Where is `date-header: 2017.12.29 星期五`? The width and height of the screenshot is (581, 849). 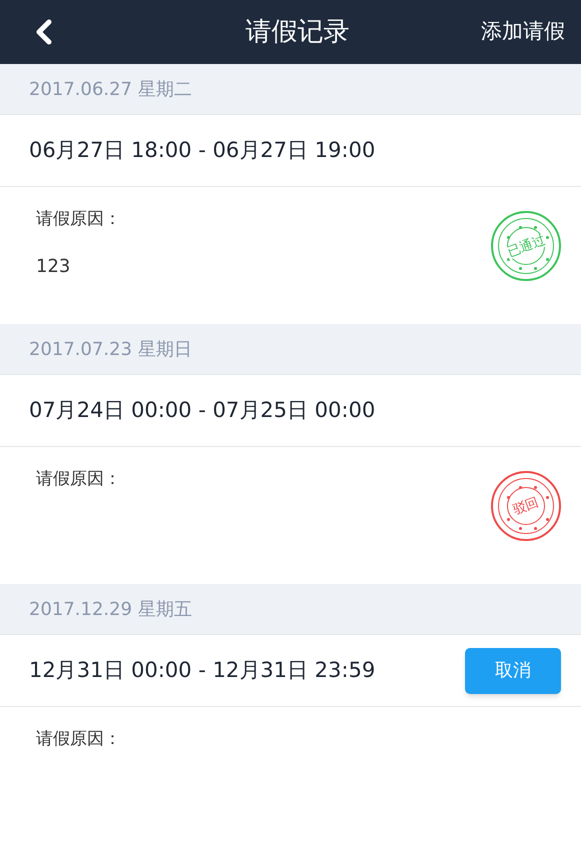
date-header: 2017.12.29 星期五 is located at coordinates (290, 609).